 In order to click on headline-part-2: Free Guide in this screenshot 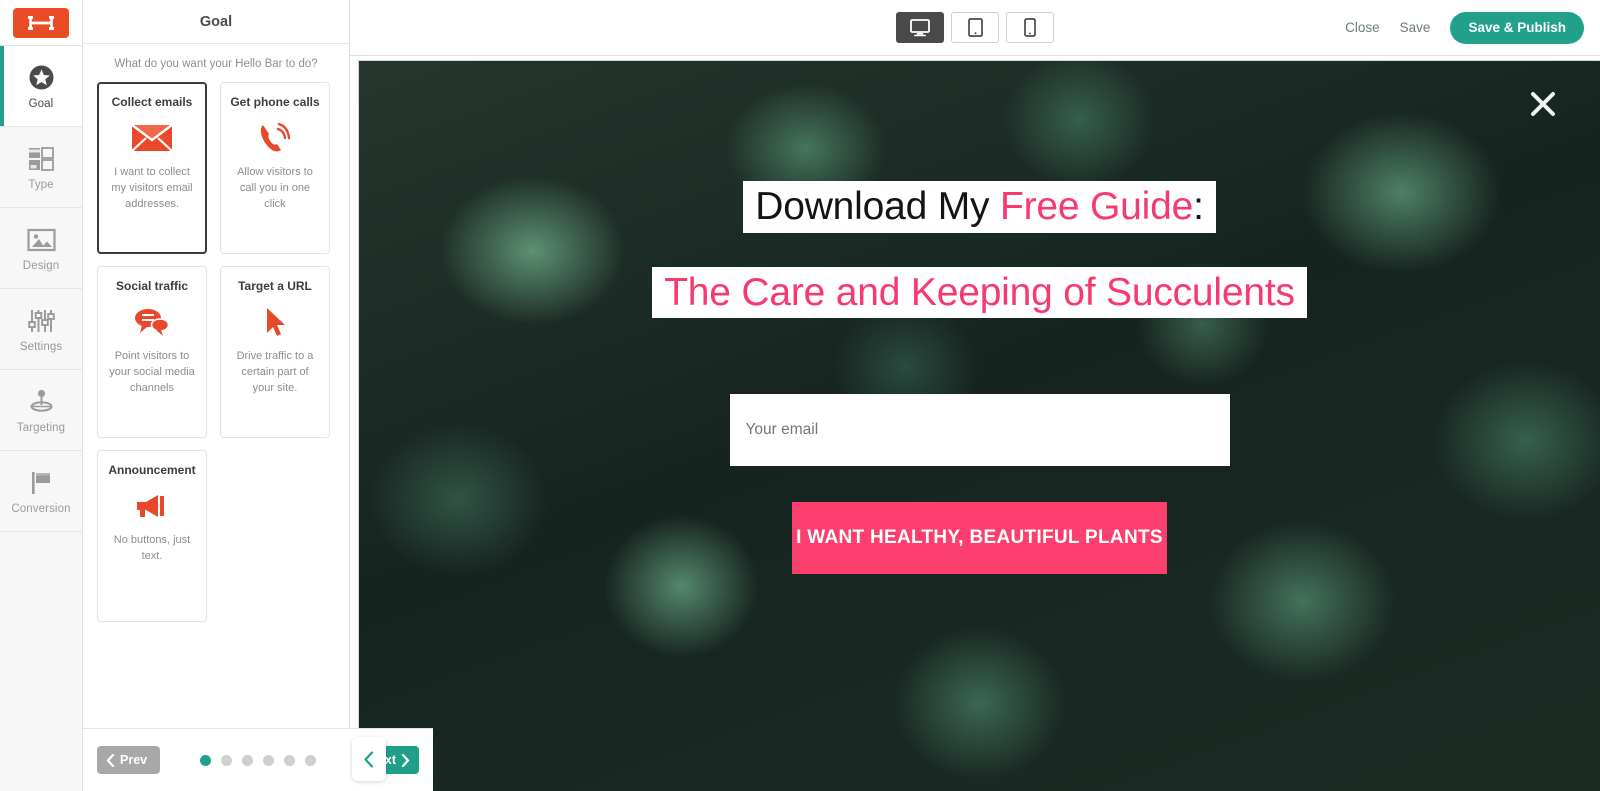, I will do `click(1096, 206)`.